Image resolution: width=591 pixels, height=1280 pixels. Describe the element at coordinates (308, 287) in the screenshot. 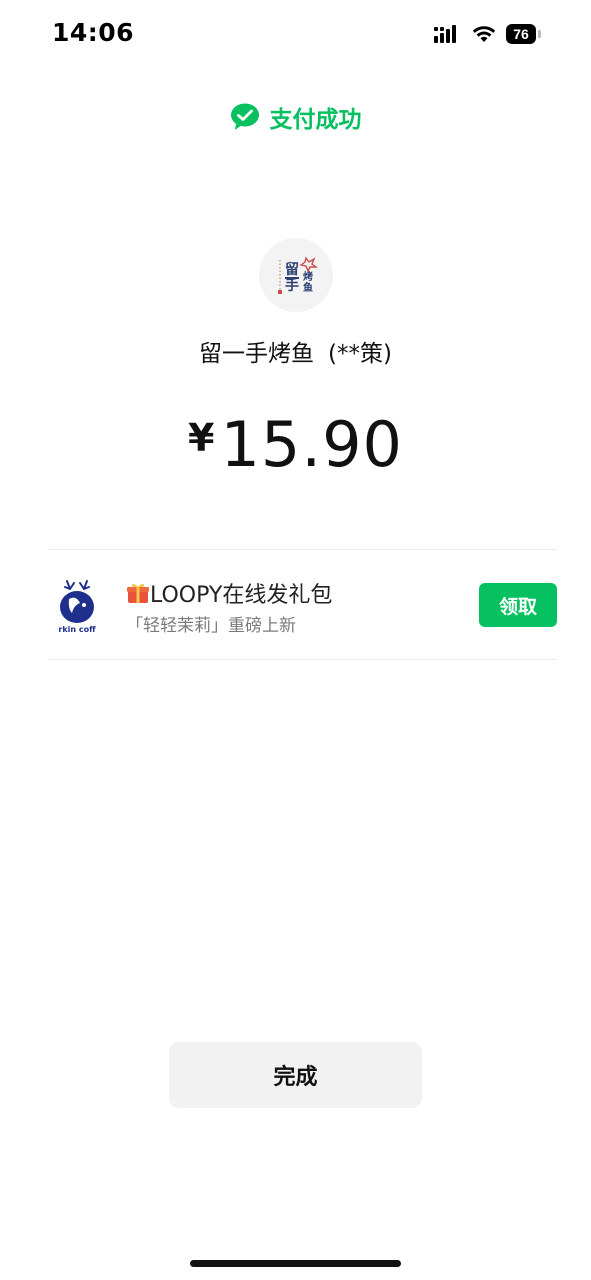

I see `svg-text: 鱼` at that location.